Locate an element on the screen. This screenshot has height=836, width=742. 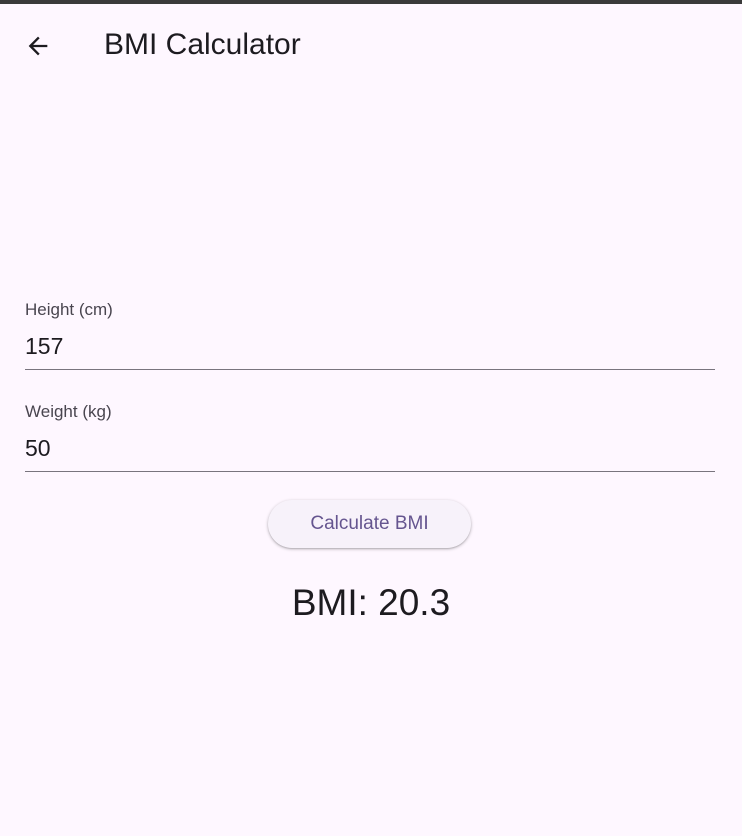
height-input is located at coordinates (370, 346).